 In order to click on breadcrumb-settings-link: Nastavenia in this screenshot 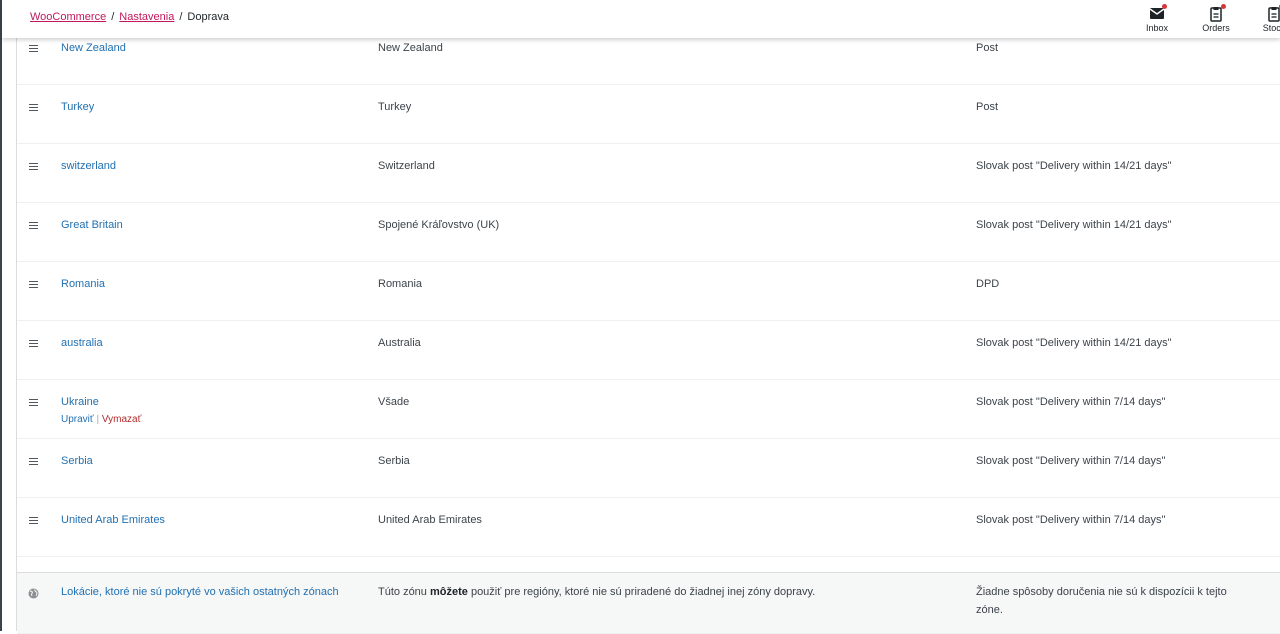, I will do `click(146, 17)`.